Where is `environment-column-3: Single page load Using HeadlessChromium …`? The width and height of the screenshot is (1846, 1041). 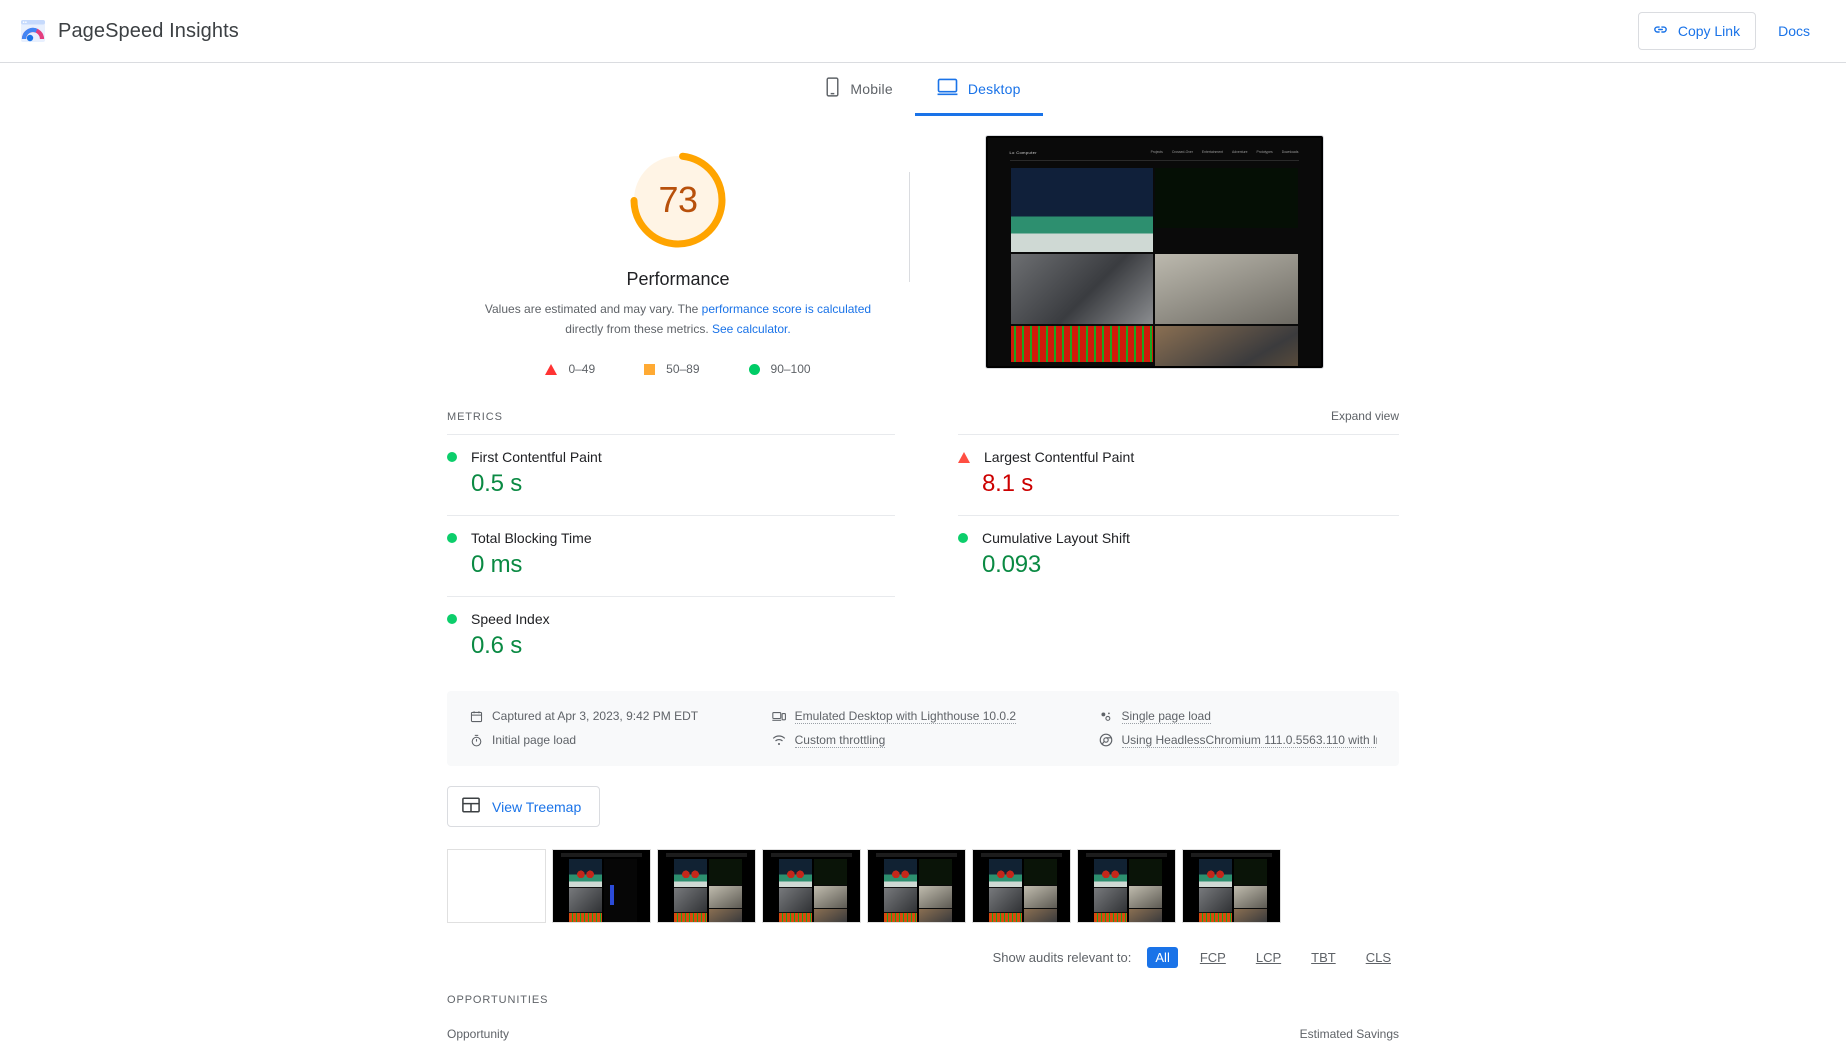 environment-column-3: Single page load Using HeadlessChromium … is located at coordinates (1238, 728).